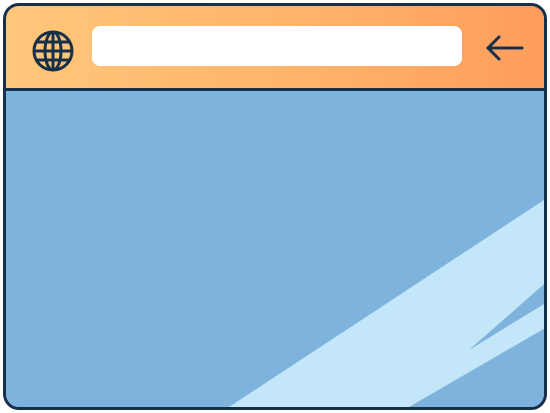 The image size is (550, 413). I want to click on globe-icon, so click(53, 51).